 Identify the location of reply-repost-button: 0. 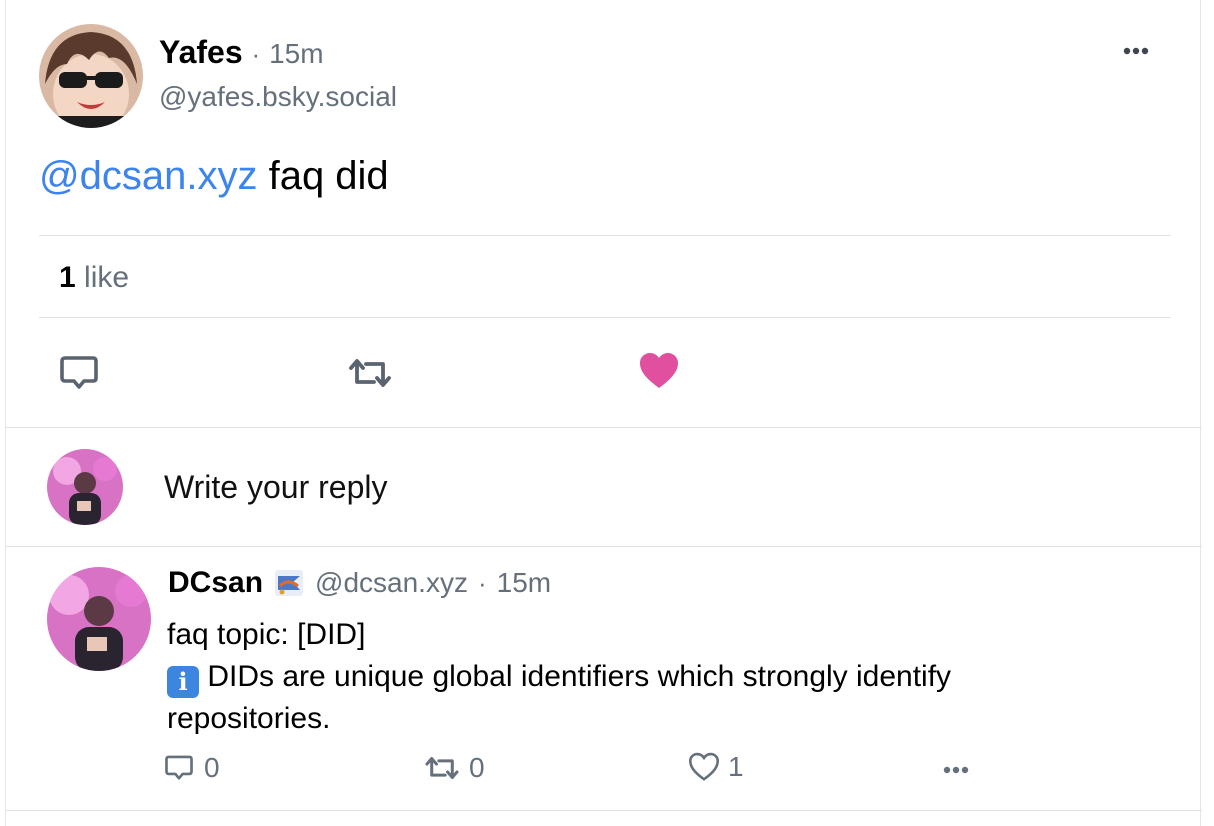
(454, 768).